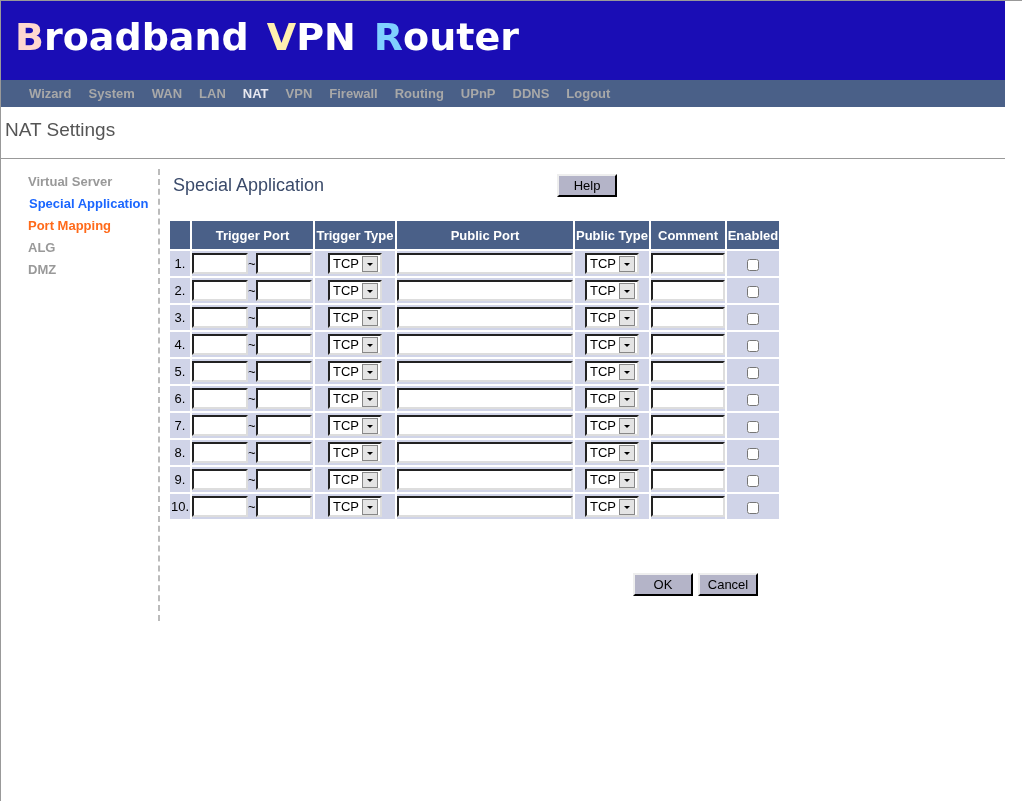 The width and height of the screenshot is (1022, 803). What do you see at coordinates (728, 584) in the screenshot?
I see `form-button: Cancel` at bounding box center [728, 584].